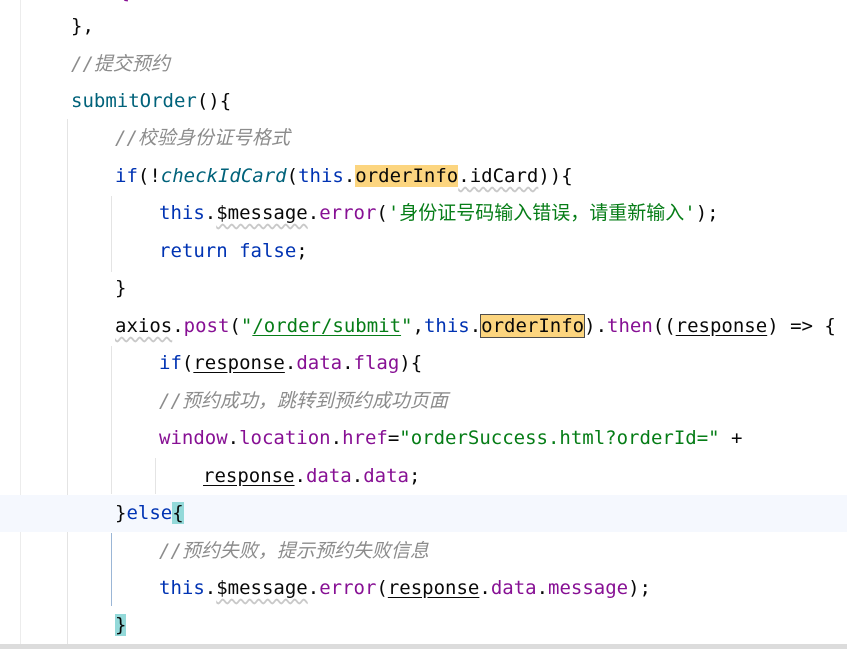 The height and width of the screenshot is (649, 847). I want to click on code-token: (!, so click(149, 176).